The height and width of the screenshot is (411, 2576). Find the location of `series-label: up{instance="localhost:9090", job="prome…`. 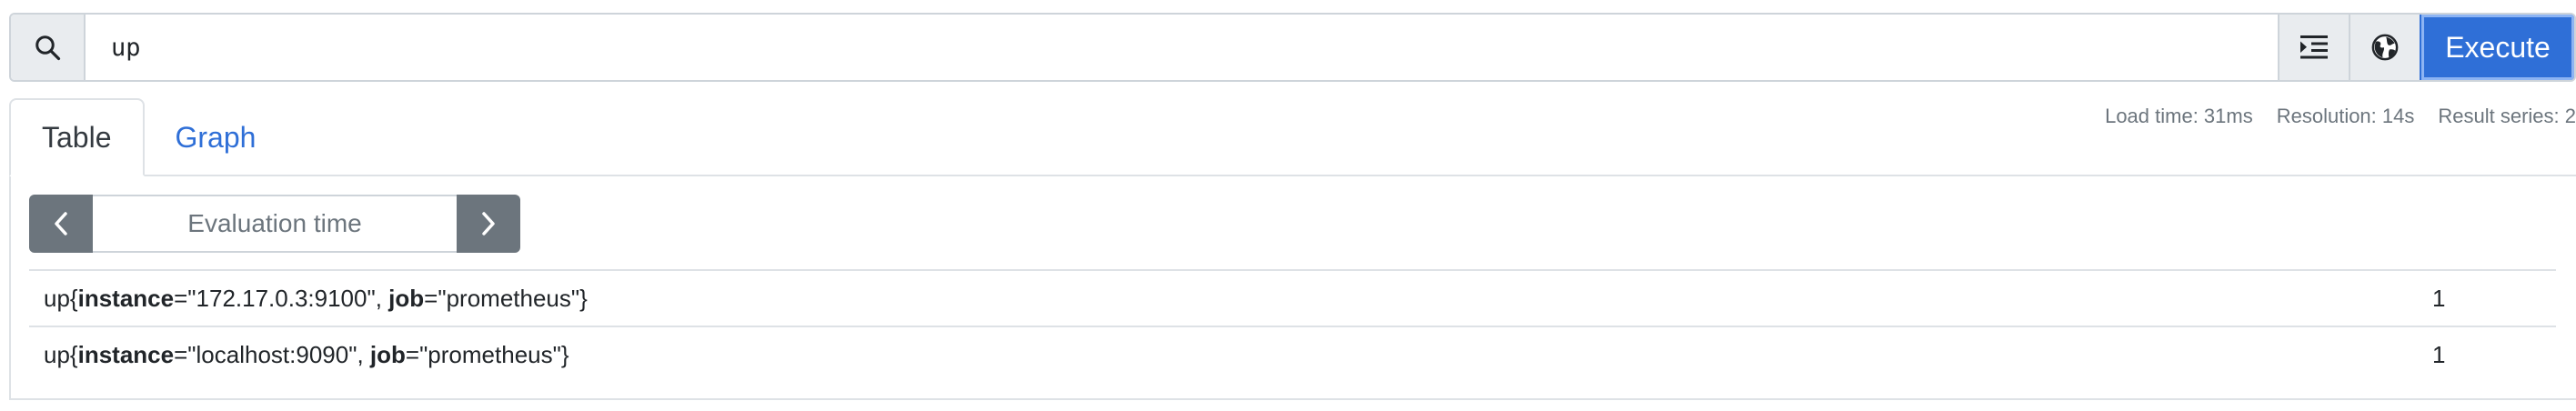

series-label: up{instance="localhost:9090", job="prome… is located at coordinates (306, 355).